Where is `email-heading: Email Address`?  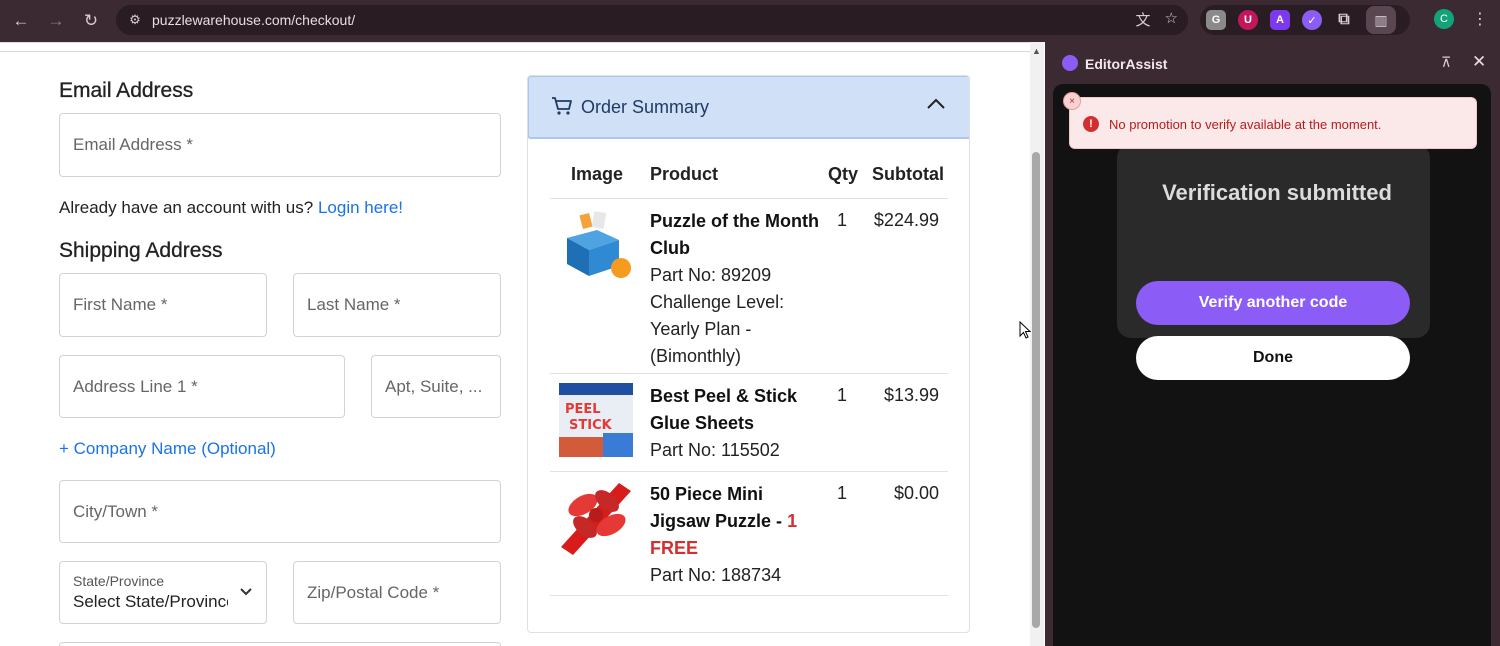
email-heading: Email Address is located at coordinates (126, 90).